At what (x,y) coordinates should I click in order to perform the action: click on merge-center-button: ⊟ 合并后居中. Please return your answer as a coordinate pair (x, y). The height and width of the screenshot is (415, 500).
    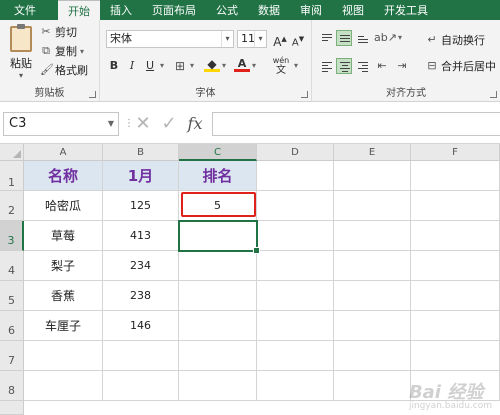
    Looking at the image, I should click on (461, 66).